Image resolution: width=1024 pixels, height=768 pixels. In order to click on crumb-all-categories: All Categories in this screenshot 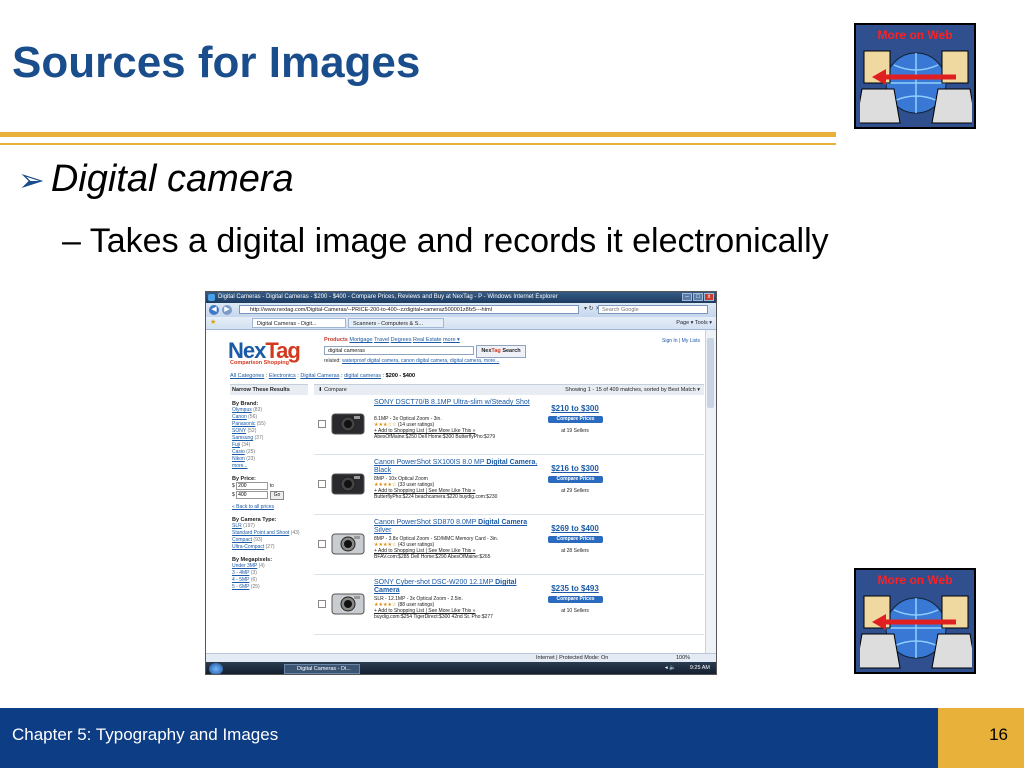, I will do `click(247, 376)`.